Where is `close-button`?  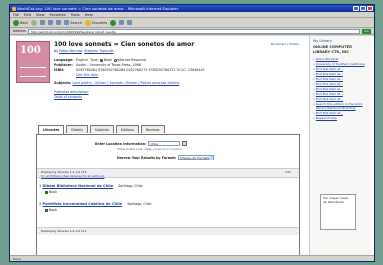 close-button is located at coordinates (370, 8).